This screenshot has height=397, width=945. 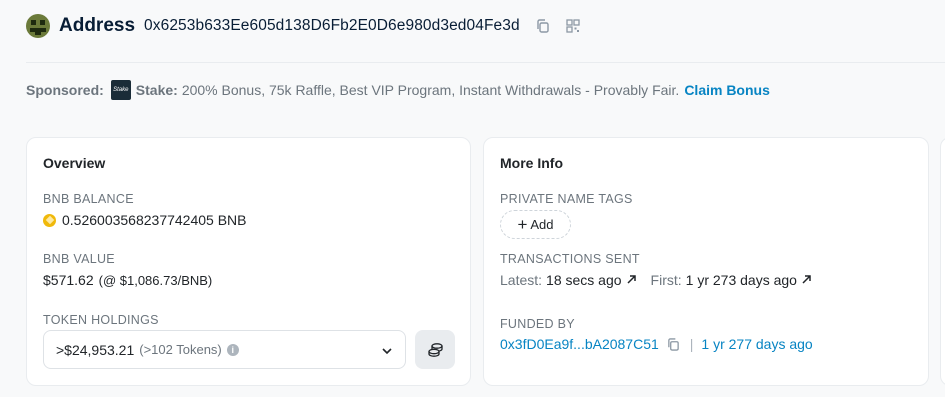 I want to click on bnb-value-amount: $571.62, so click(x=68, y=280).